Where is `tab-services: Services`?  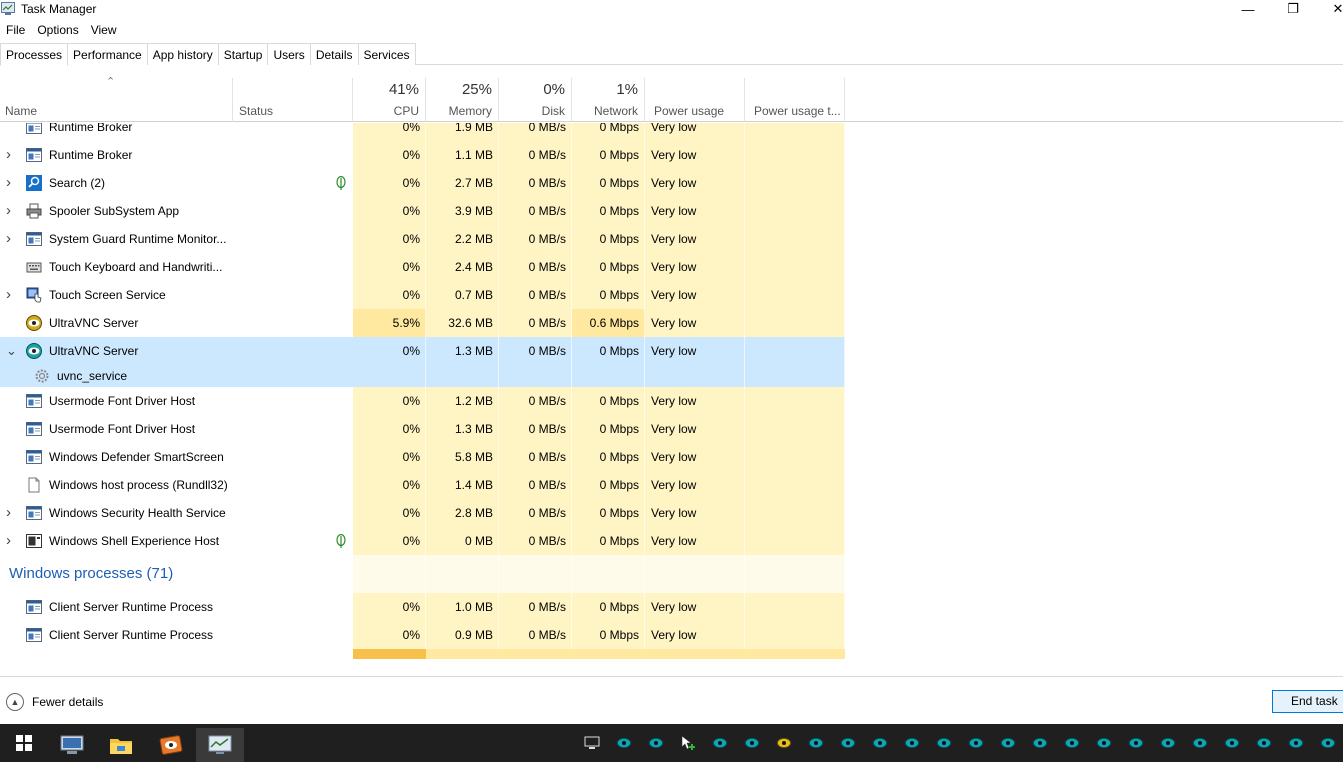
tab-services: Services is located at coordinates (386, 54).